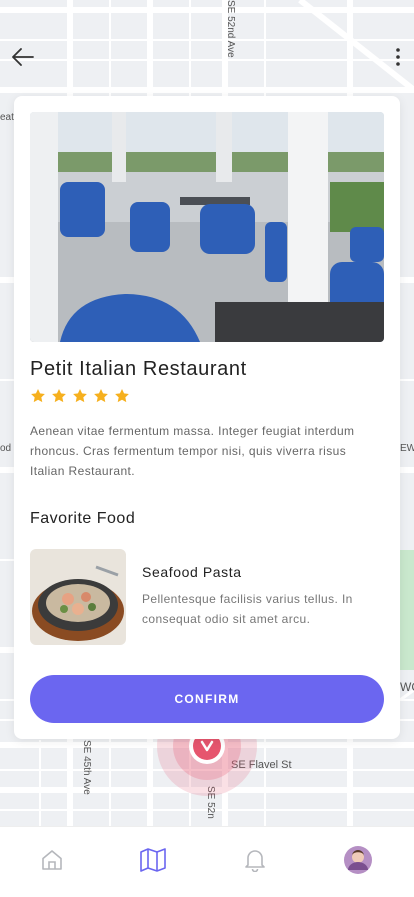 The image size is (414, 897). What do you see at coordinates (207, 861) in the screenshot?
I see `bottom-nav` at bounding box center [207, 861].